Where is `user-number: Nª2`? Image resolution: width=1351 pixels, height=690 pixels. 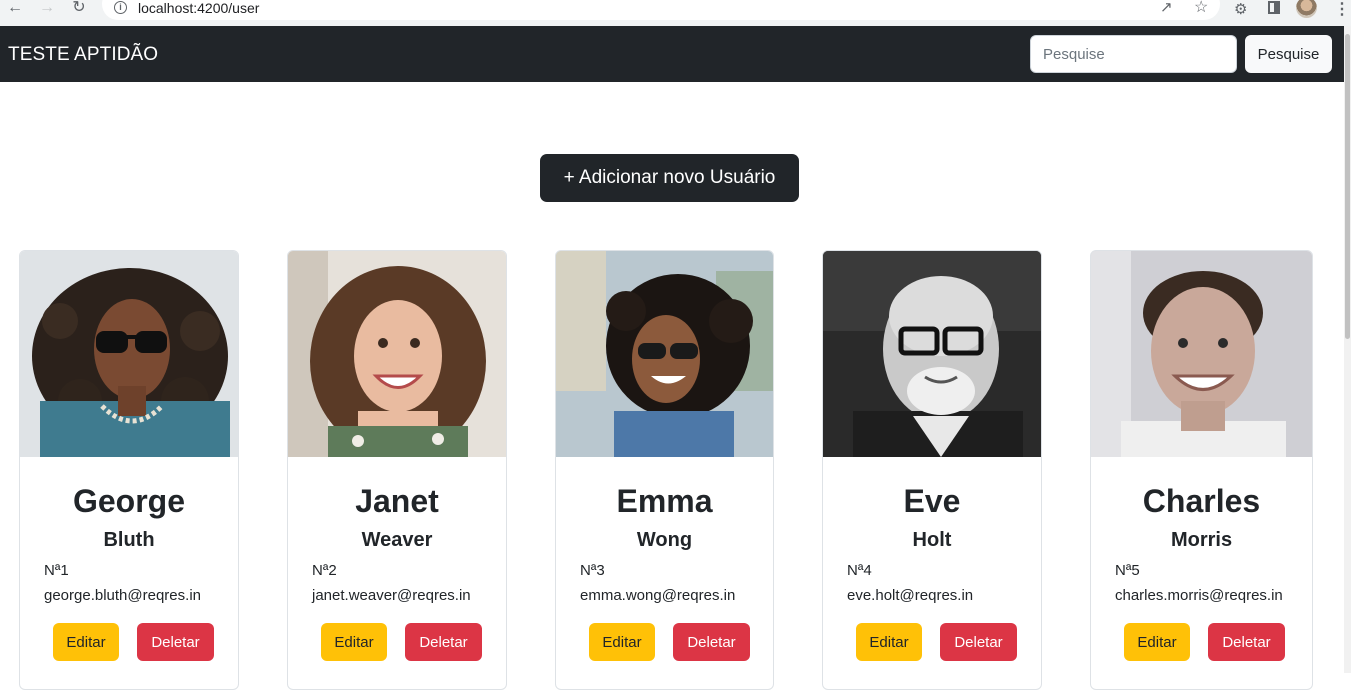
user-number: Nª2 is located at coordinates (324, 570).